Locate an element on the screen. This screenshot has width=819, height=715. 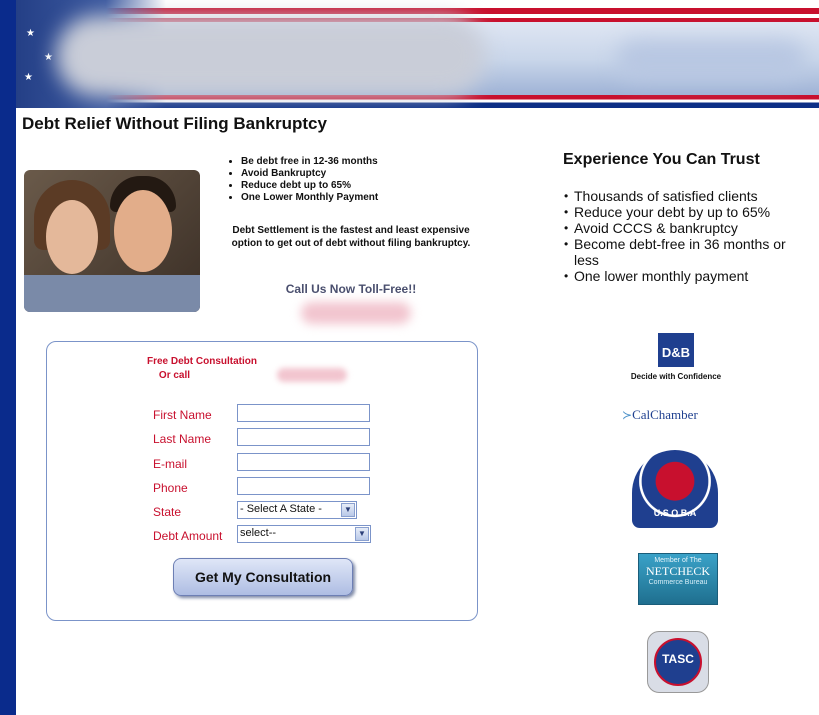
dnb-logo-caption: Decide with Confidence is located at coordinates (676, 376).